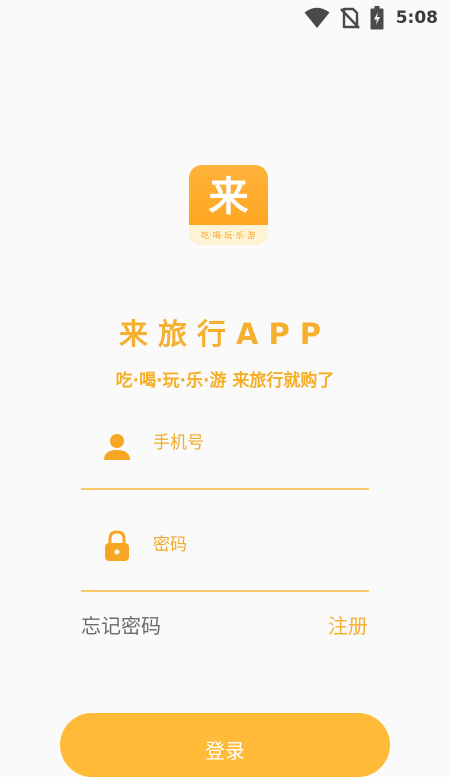 This screenshot has width=450, height=777. What do you see at coordinates (349, 18) in the screenshot?
I see `no-sim-icon` at bounding box center [349, 18].